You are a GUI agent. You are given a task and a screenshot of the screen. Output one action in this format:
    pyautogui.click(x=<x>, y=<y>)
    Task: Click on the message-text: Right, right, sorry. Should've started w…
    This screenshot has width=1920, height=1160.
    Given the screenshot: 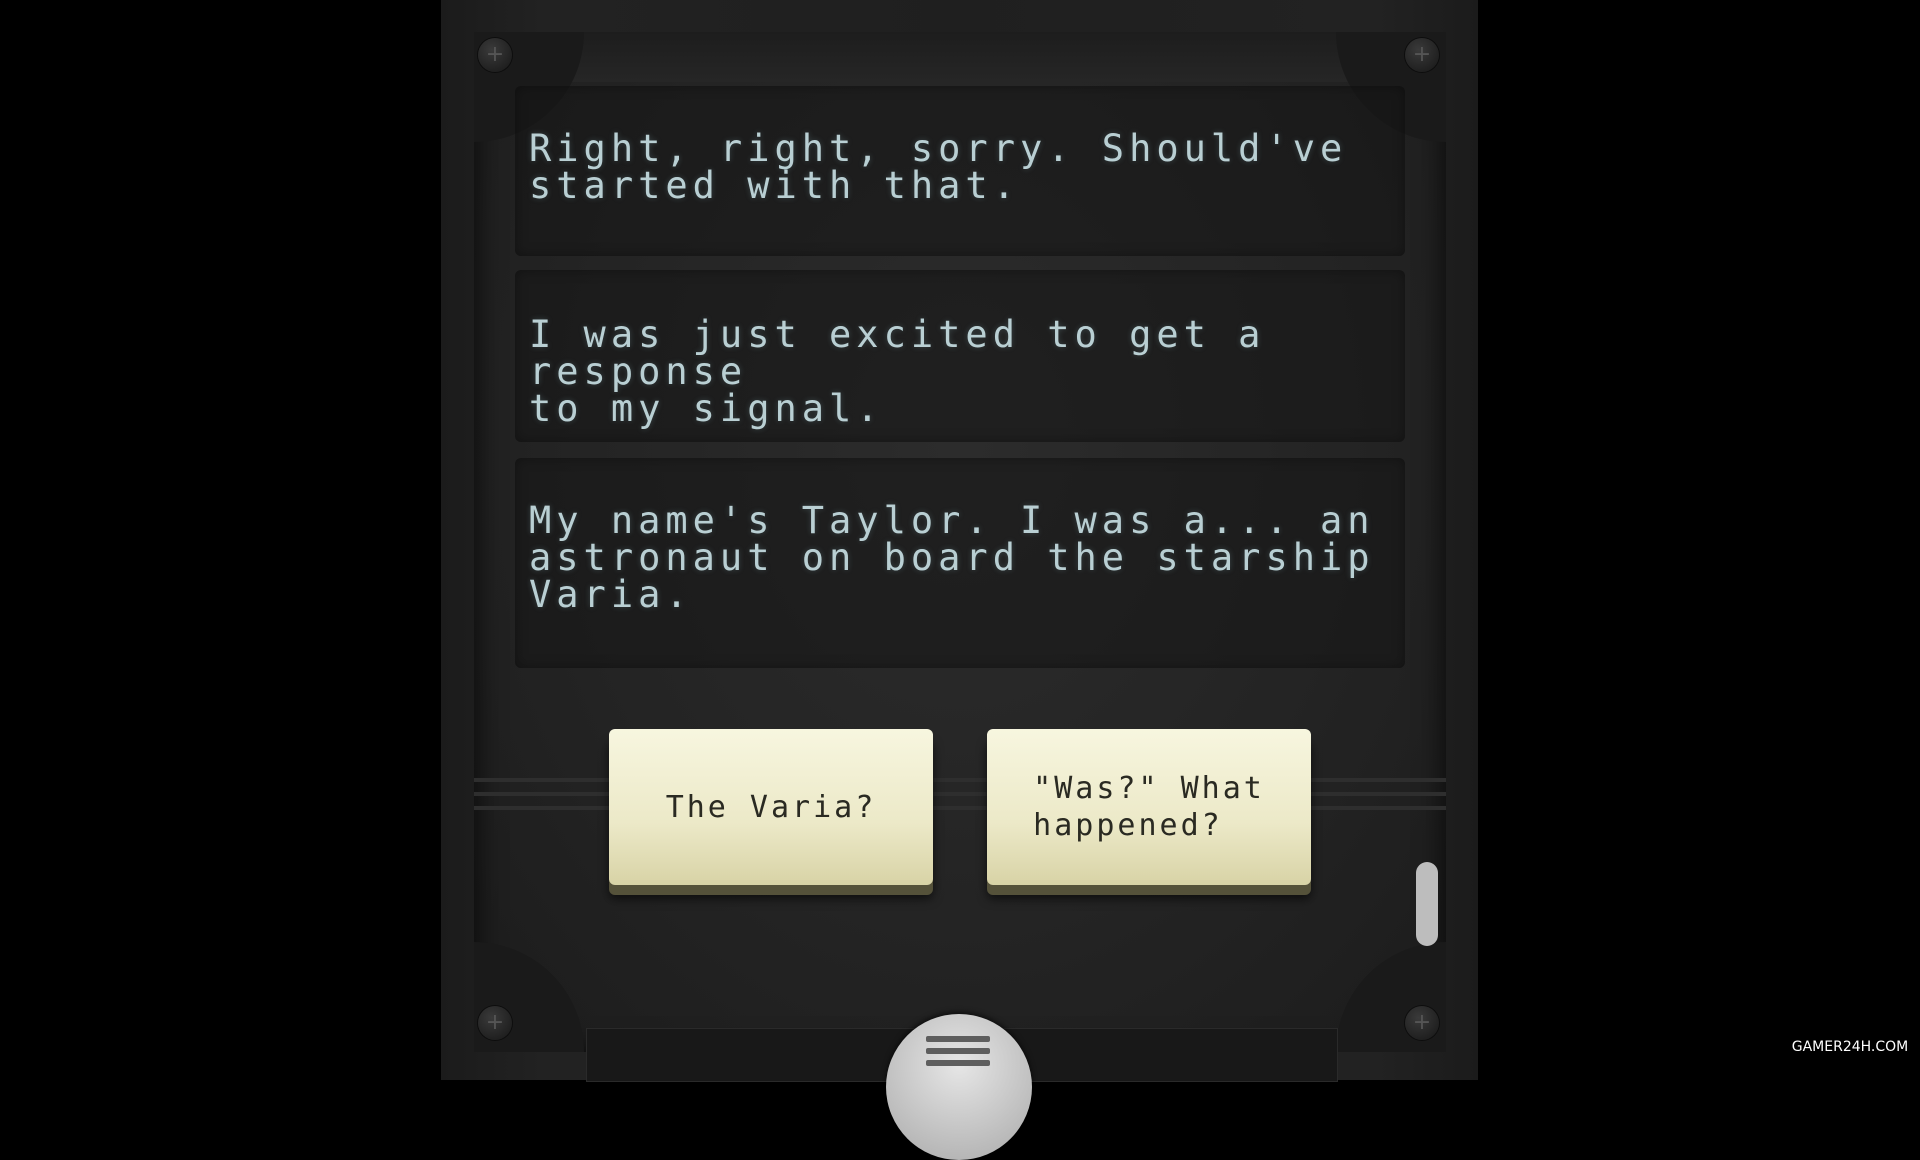 What is the action you would take?
    pyautogui.click(x=938, y=167)
    